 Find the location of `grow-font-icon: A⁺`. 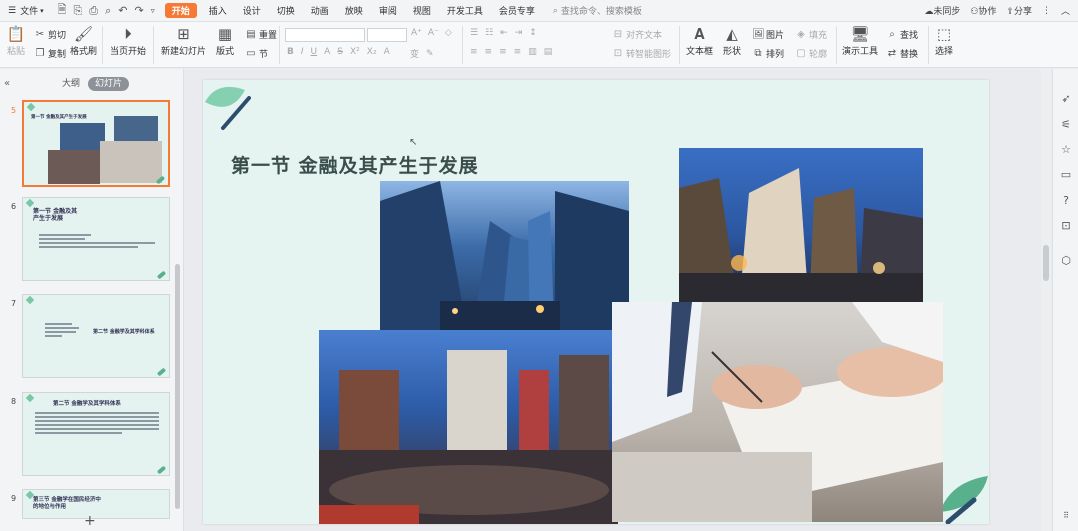

grow-font-icon: A⁺ is located at coordinates (416, 33).